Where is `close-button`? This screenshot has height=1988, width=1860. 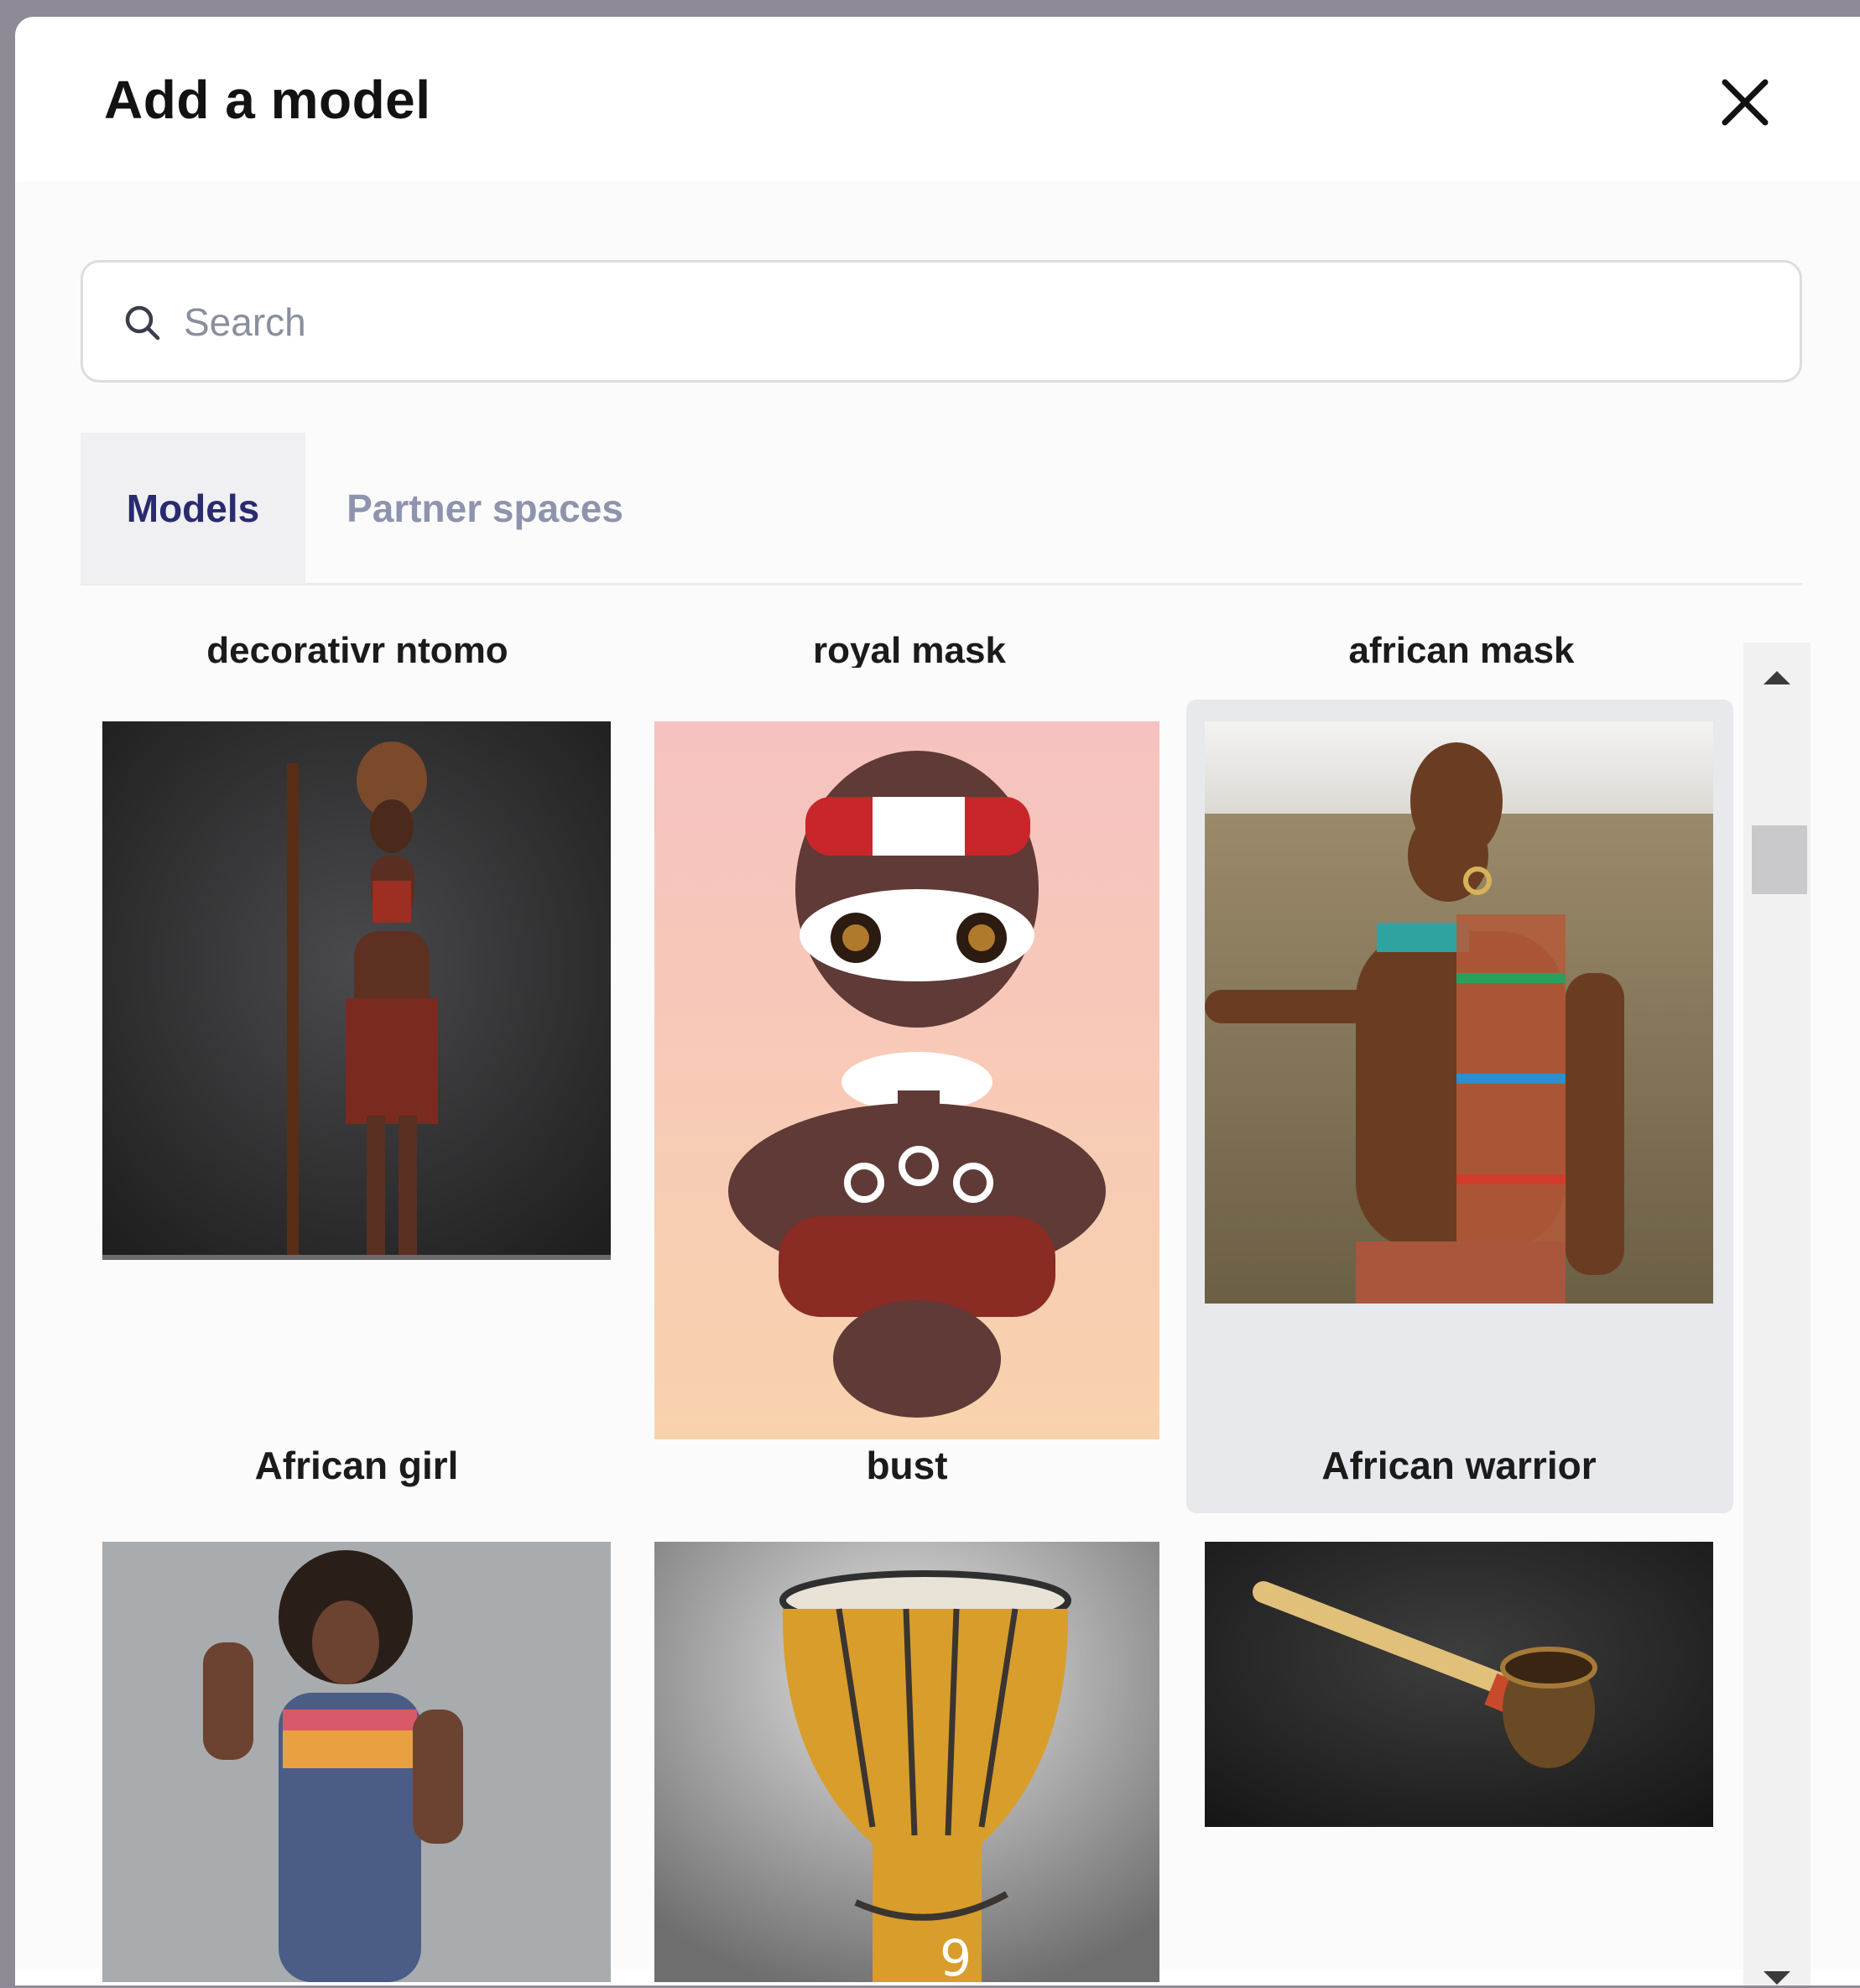 close-button is located at coordinates (1745, 102).